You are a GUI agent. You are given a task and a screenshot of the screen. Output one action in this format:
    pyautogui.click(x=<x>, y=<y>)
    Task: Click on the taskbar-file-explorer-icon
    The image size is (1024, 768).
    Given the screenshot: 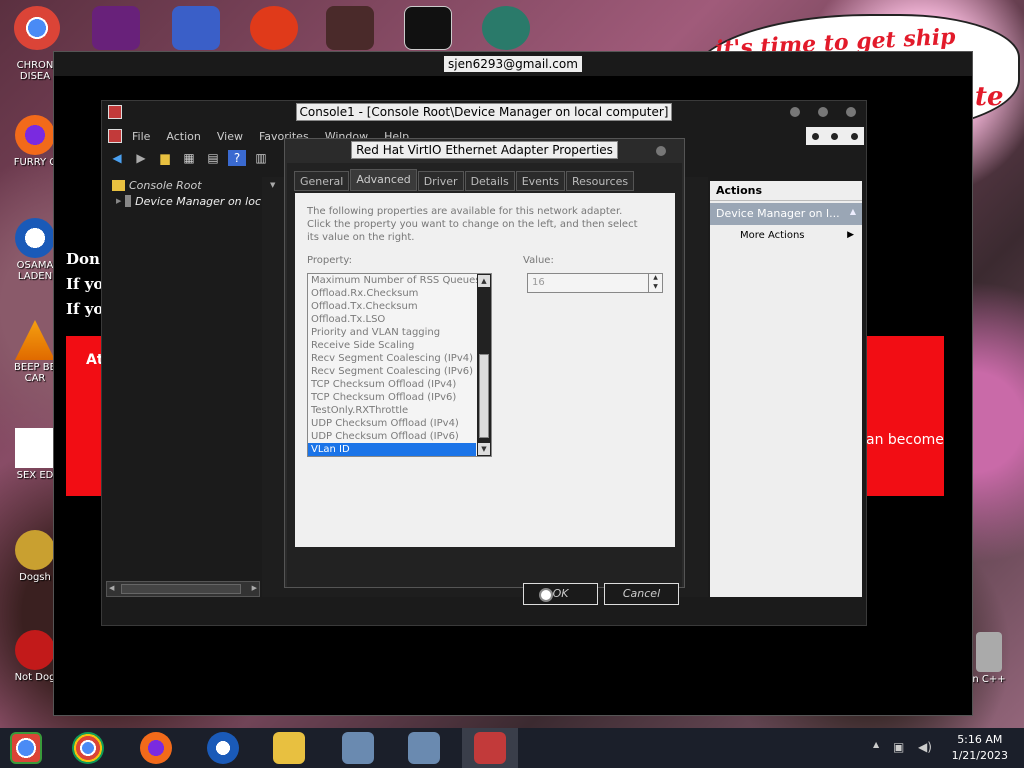 What is the action you would take?
    pyautogui.click(x=289, y=748)
    